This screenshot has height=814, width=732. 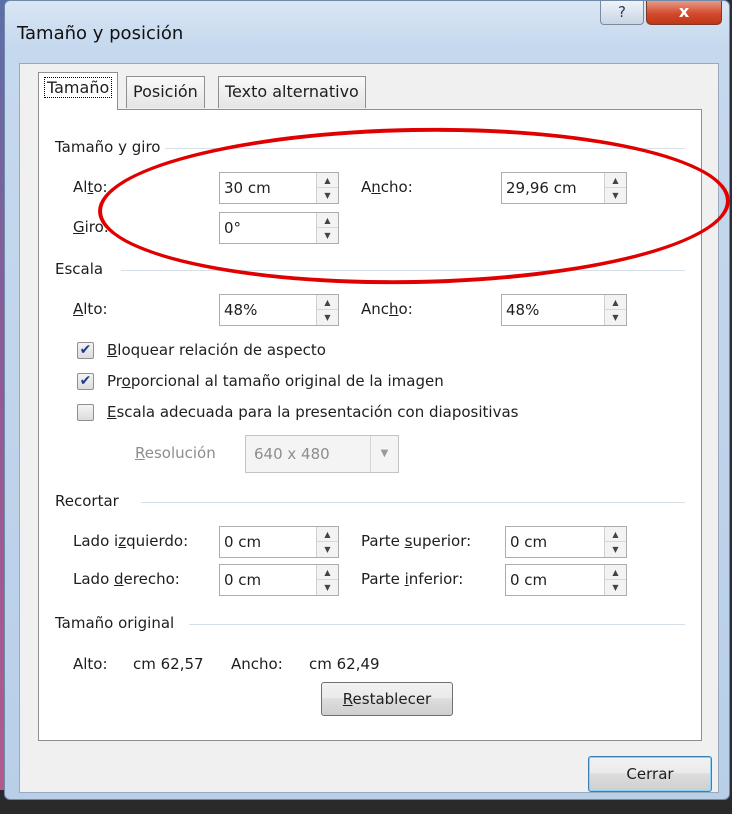 I want to click on lock-aspect-checkbox: ✔, so click(x=85, y=350).